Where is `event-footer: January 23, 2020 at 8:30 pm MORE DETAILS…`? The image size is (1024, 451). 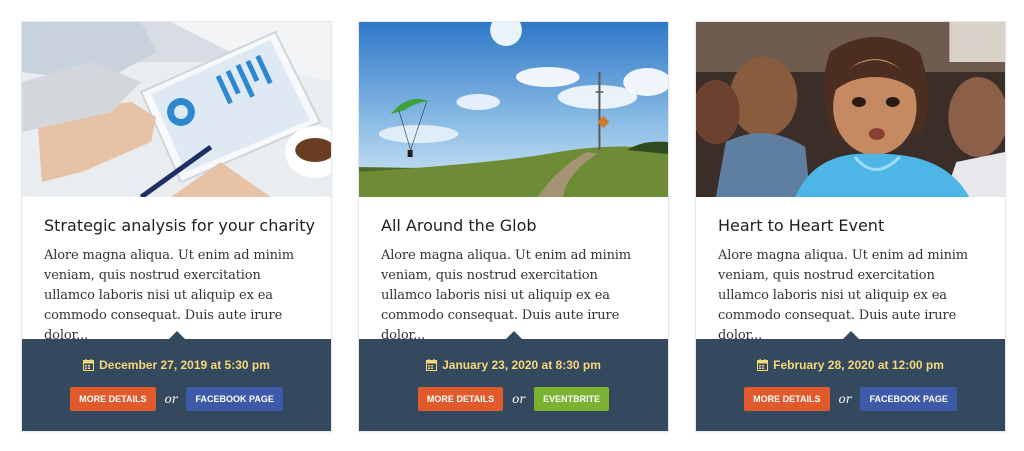
event-footer: January 23, 2020 at 8:30 pm MORE DETAILS… is located at coordinates (513, 381).